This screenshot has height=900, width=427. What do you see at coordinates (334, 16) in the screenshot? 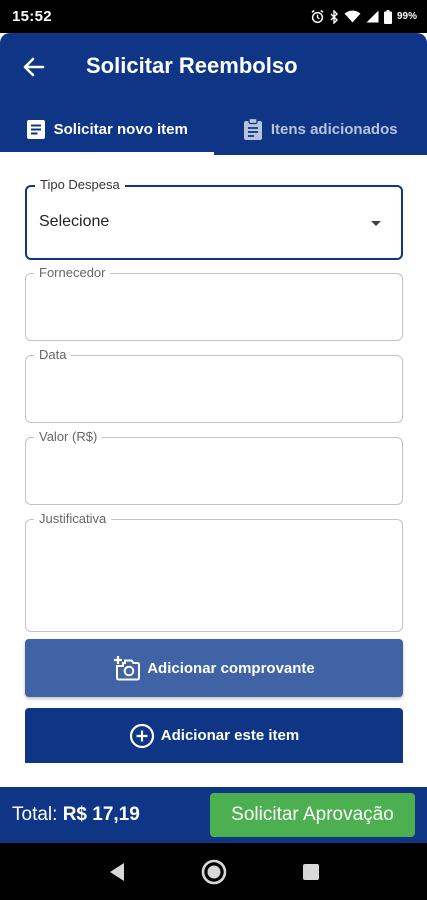
I see `bluetooth-icon` at bounding box center [334, 16].